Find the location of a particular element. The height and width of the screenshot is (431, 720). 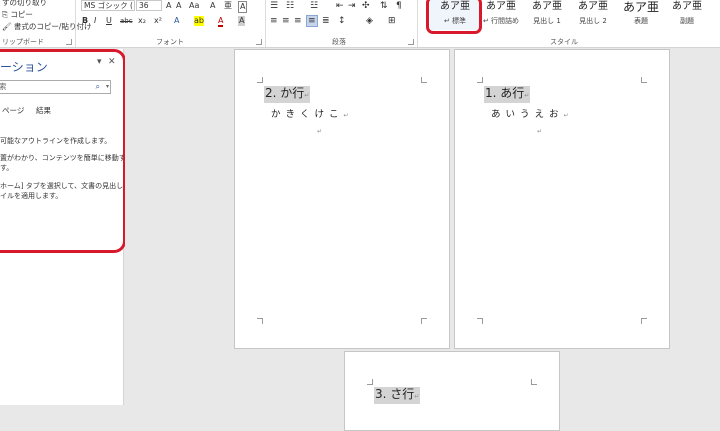

paragraph-group: ☰ ☷ ☳ ⇤ ⇥ ✣ ⇅ ¶ ≡ ≡ ≡ ≡ ≣ ↕ ◈ ⊞ 段落 is located at coordinates (342, 23).